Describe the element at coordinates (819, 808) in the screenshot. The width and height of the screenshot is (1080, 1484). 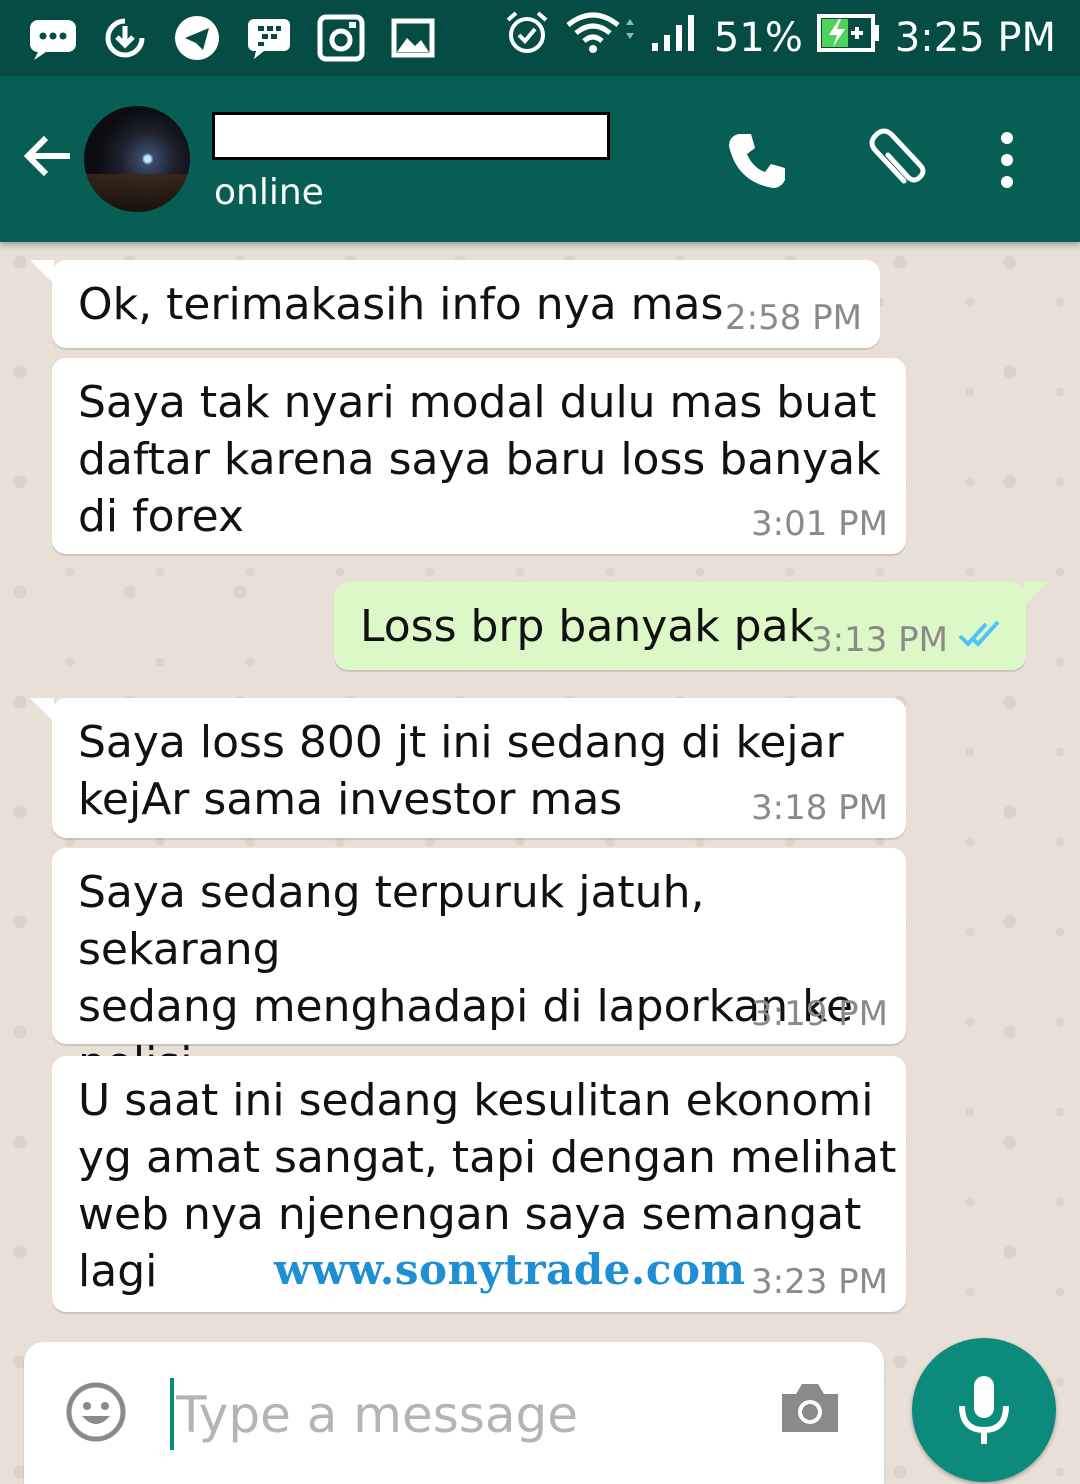
I see `message-time: 3:18 PM` at that location.